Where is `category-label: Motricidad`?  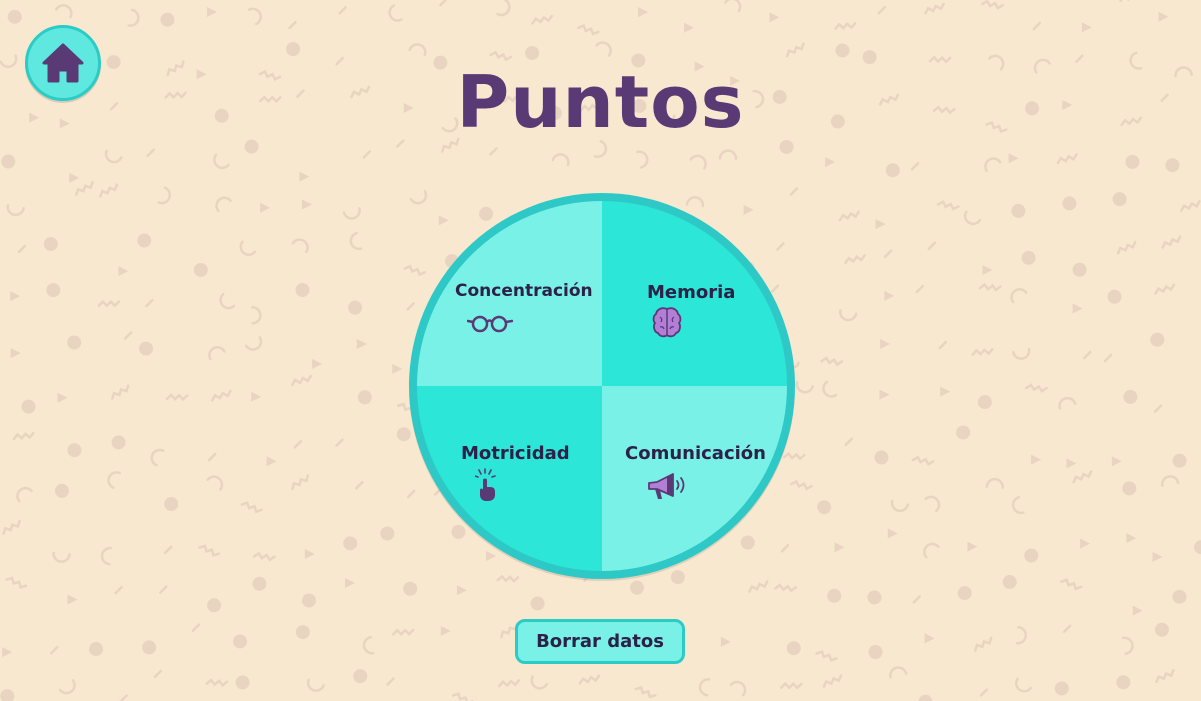 category-label: Motricidad is located at coordinates (515, 453).